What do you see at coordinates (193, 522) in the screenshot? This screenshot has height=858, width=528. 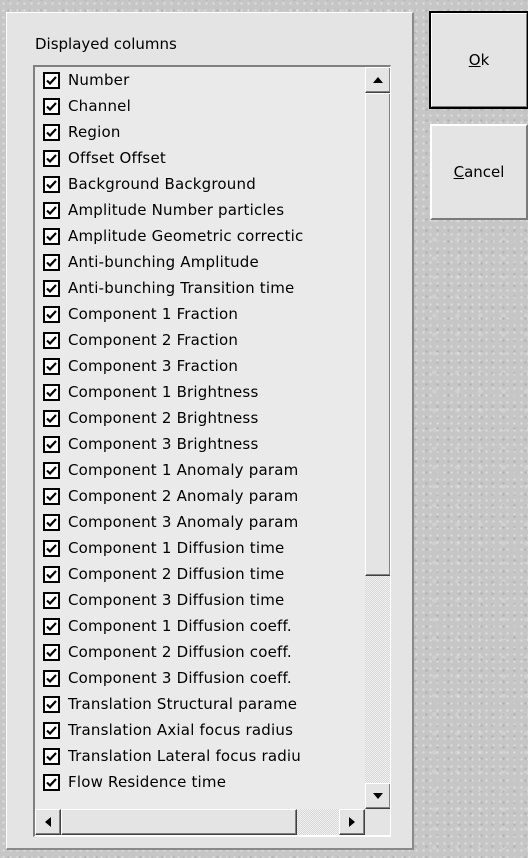 I see `list-item: Component 3 Anomaly param` at bounding box center [193, 522].